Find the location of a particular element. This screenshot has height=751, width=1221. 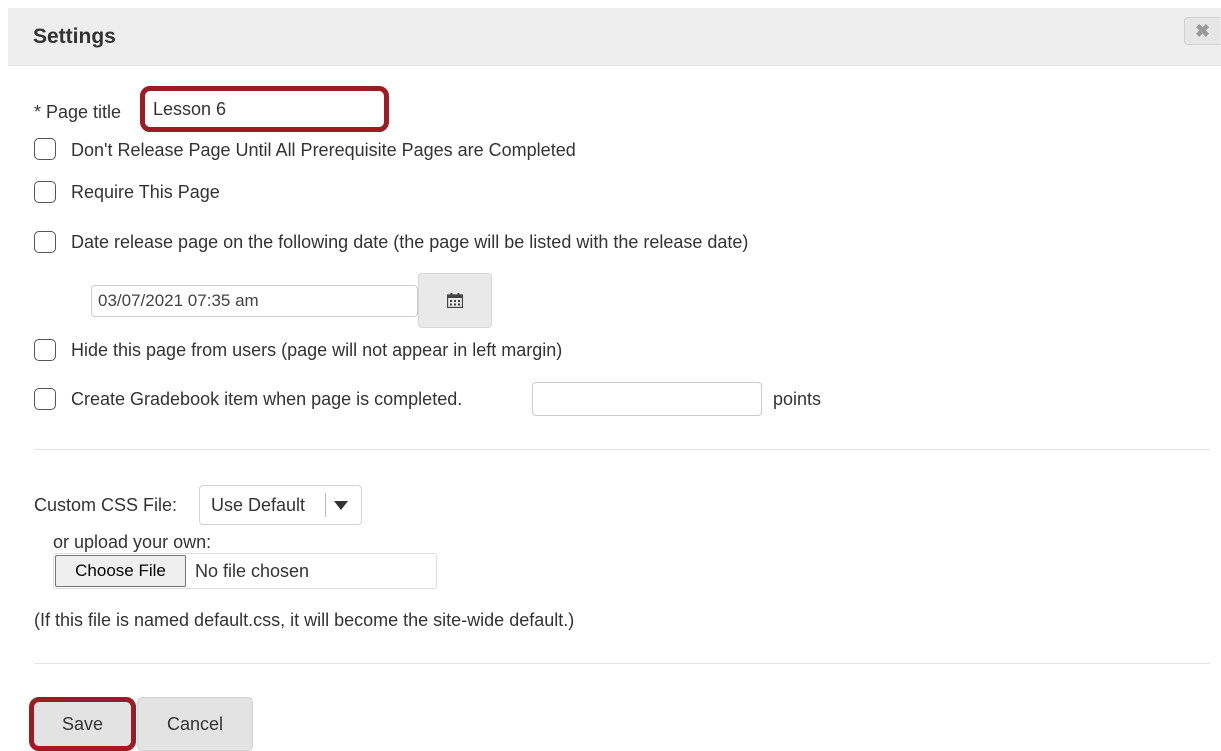

points-label: points is located at coordinates (797, 399).